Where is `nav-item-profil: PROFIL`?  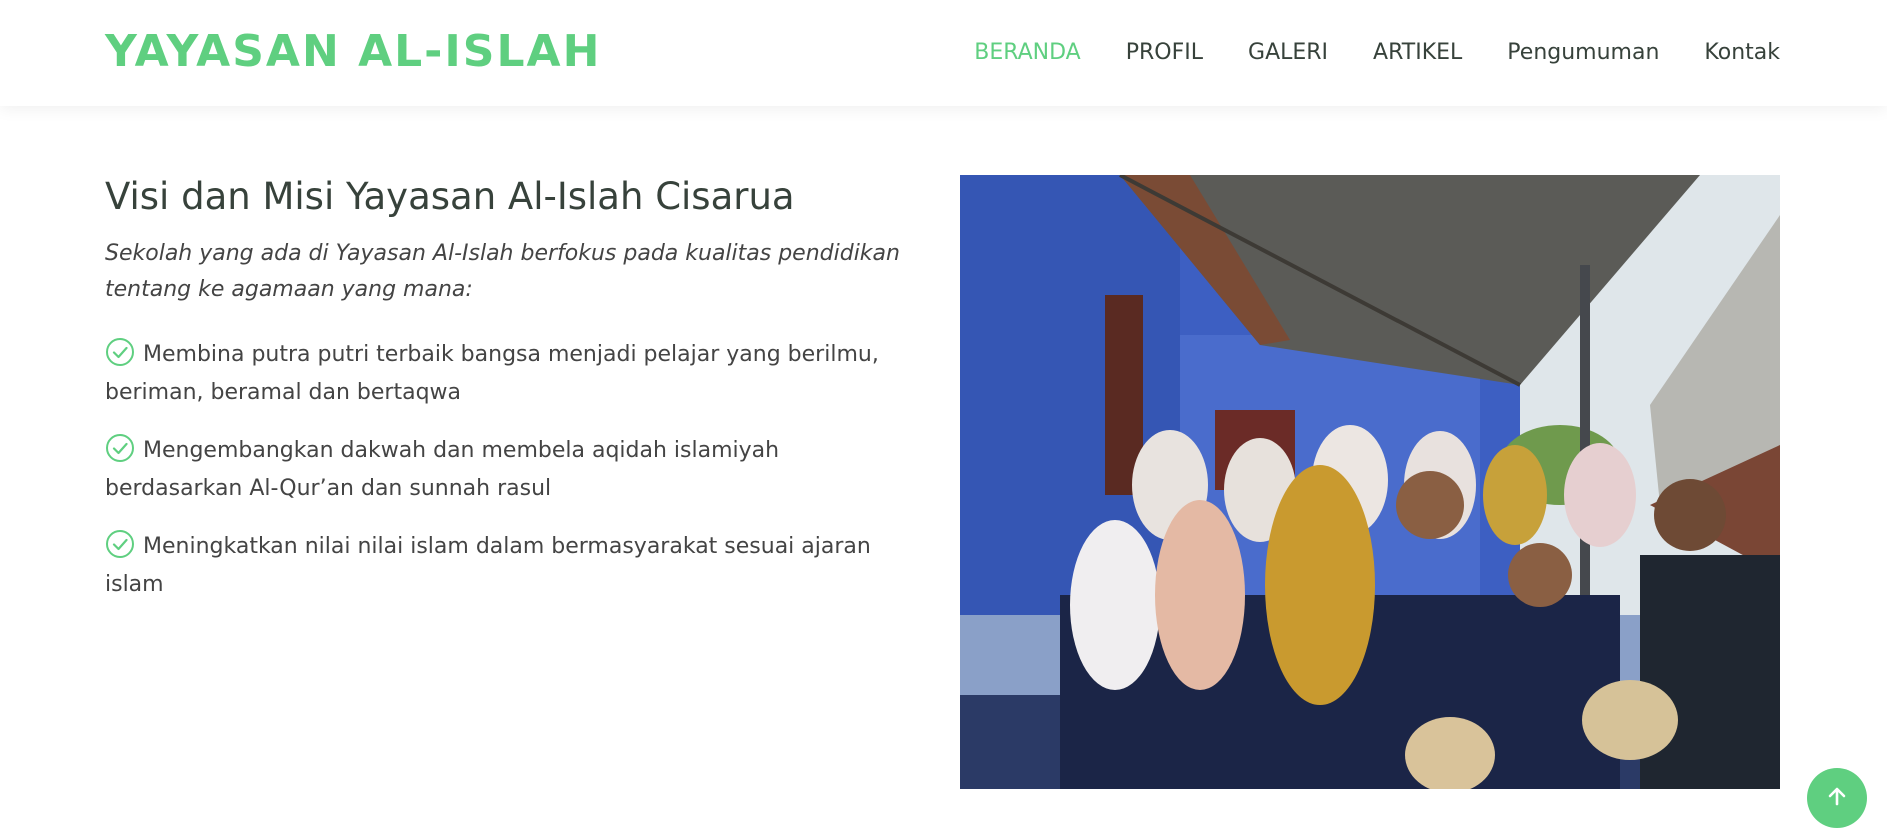
nav-item-profil: PROFIL is located at coordinates (1164, 53).